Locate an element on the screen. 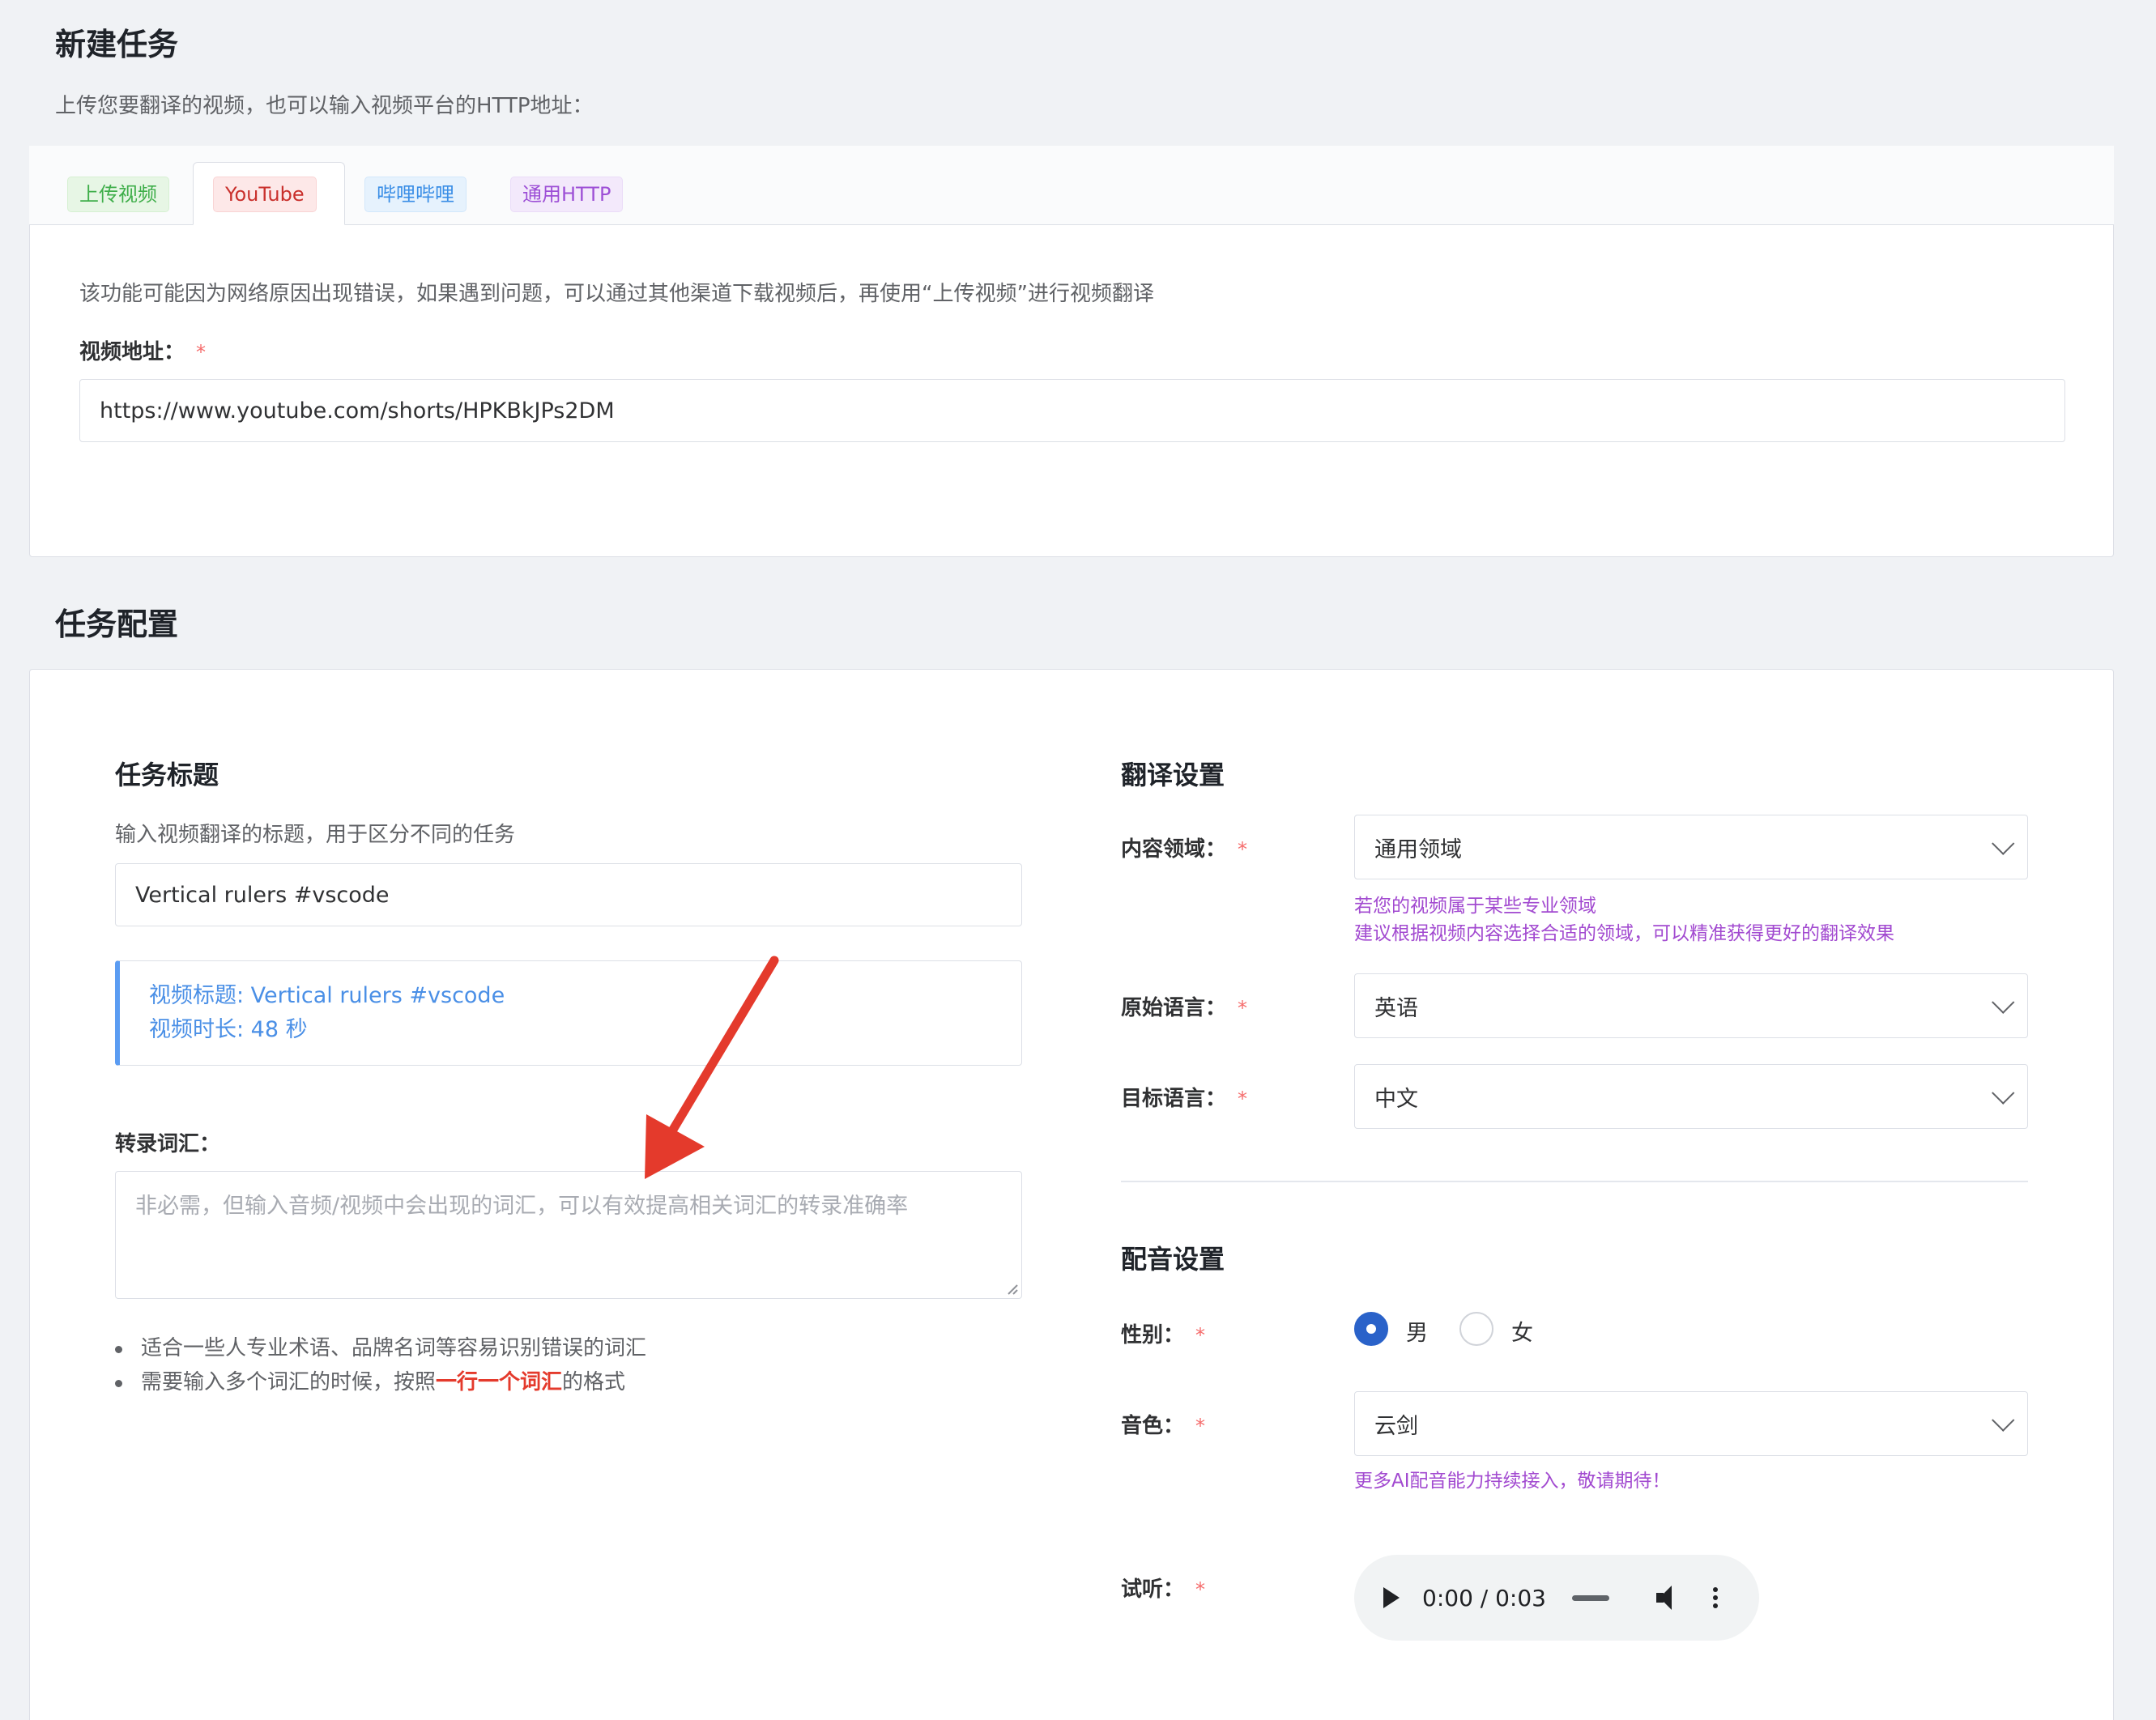  more-options-icon is located at coordinates (1715, 1597).